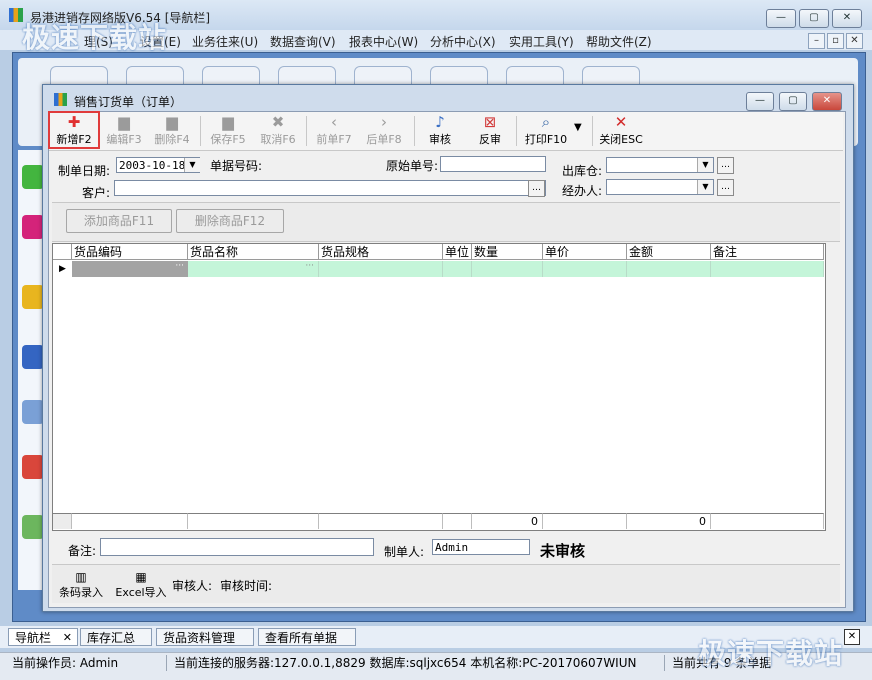 This screenshot has width=872, height=680. What do you see at coordinates (384, 131) in the screenshot?
I see `next-button: › 后单F8` at bounding box center [384, 131].